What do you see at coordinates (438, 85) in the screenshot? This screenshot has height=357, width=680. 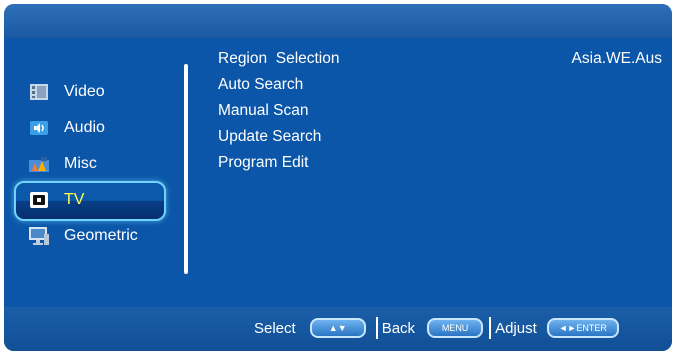 I see `menu-item-auto-search: Auto Search` at bounding box center [438, 85].